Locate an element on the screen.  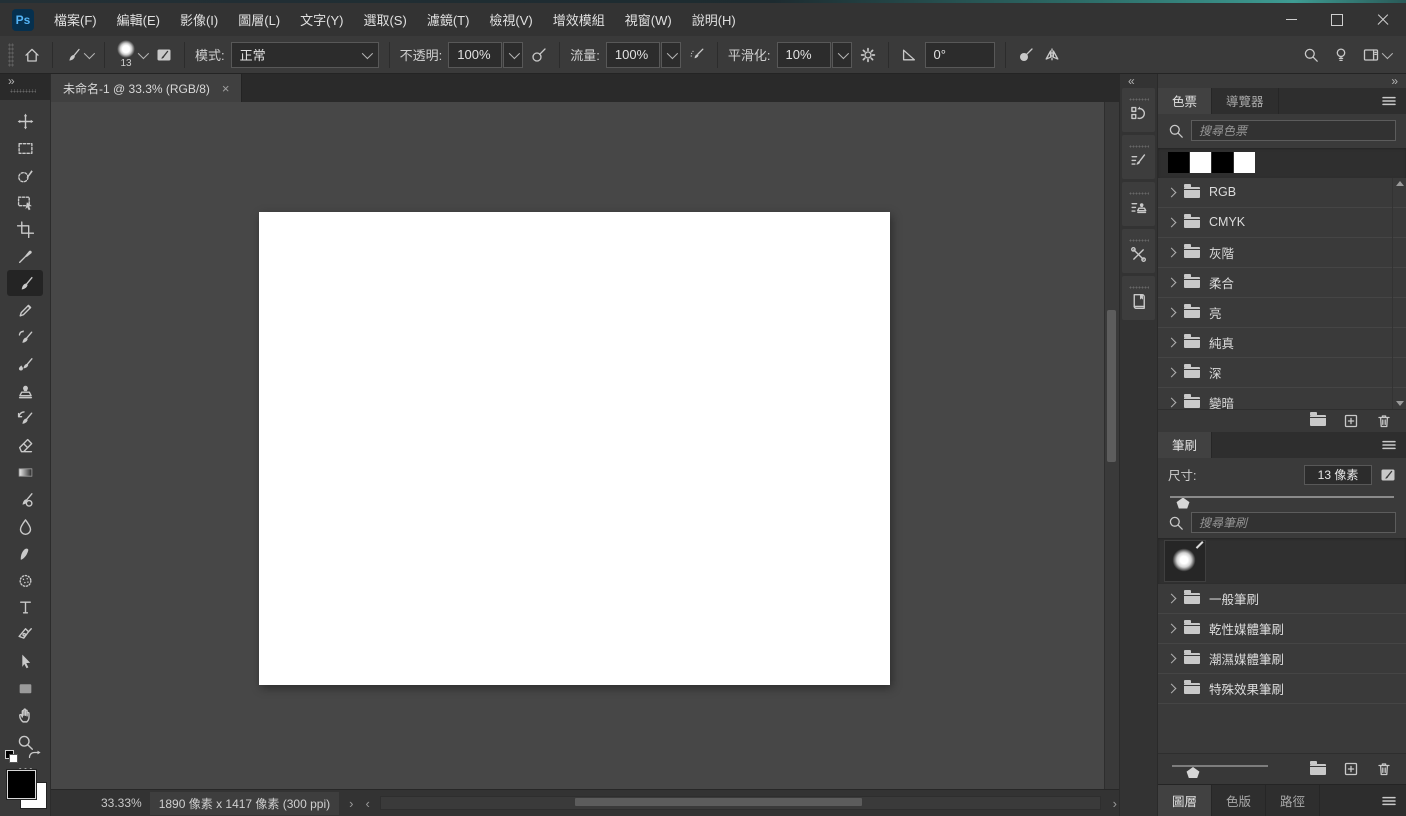
vertical-scrollbar is located at coordinates (1111, 445).